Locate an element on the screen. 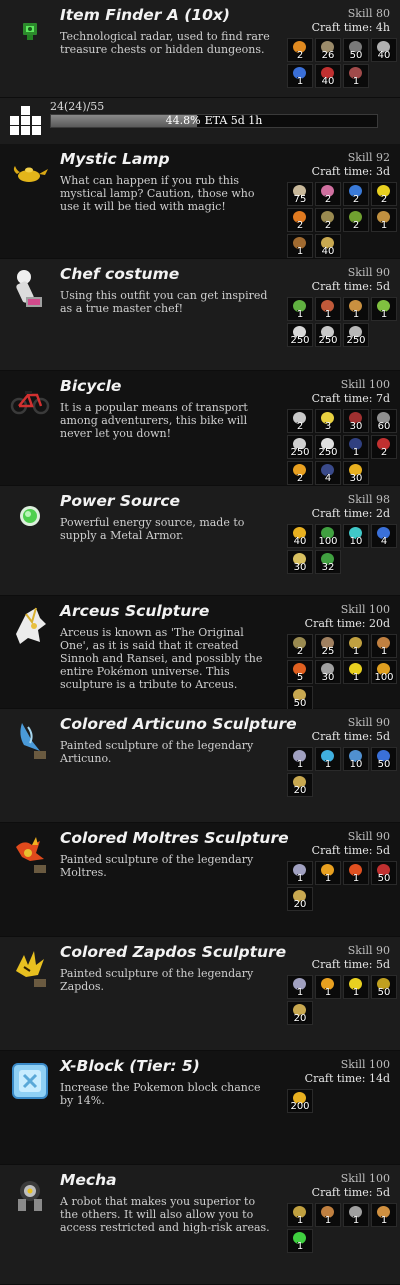 The image size is (400, 1285). material-slot: 32 is located at coordinates (328, 562).